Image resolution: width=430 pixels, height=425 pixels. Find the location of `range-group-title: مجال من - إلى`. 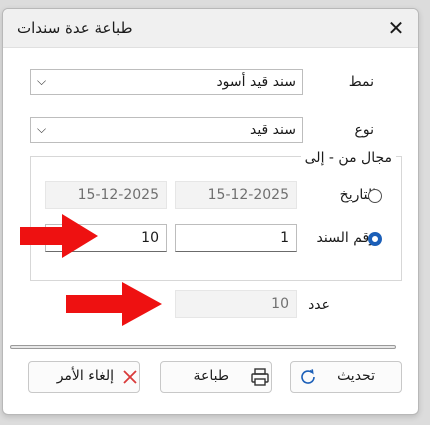

range-group-title: مجال من - إلى is located at coordinates (348, 158).